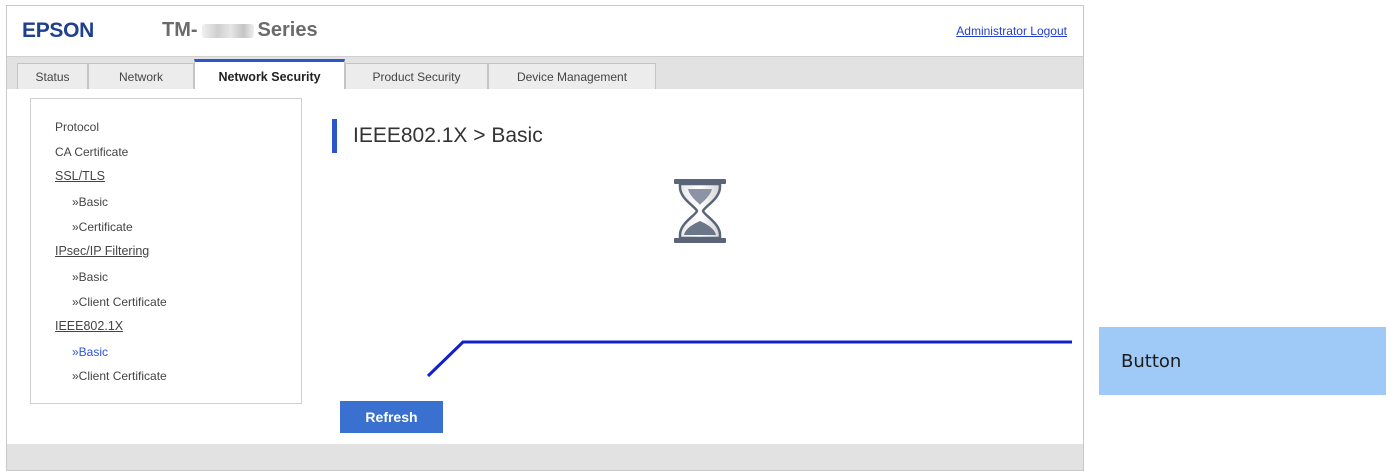  Describe the element at coordinates (90, 277) in the screenshot. I see `sidebar-item-ipsec-basic: »Basic` at that location.